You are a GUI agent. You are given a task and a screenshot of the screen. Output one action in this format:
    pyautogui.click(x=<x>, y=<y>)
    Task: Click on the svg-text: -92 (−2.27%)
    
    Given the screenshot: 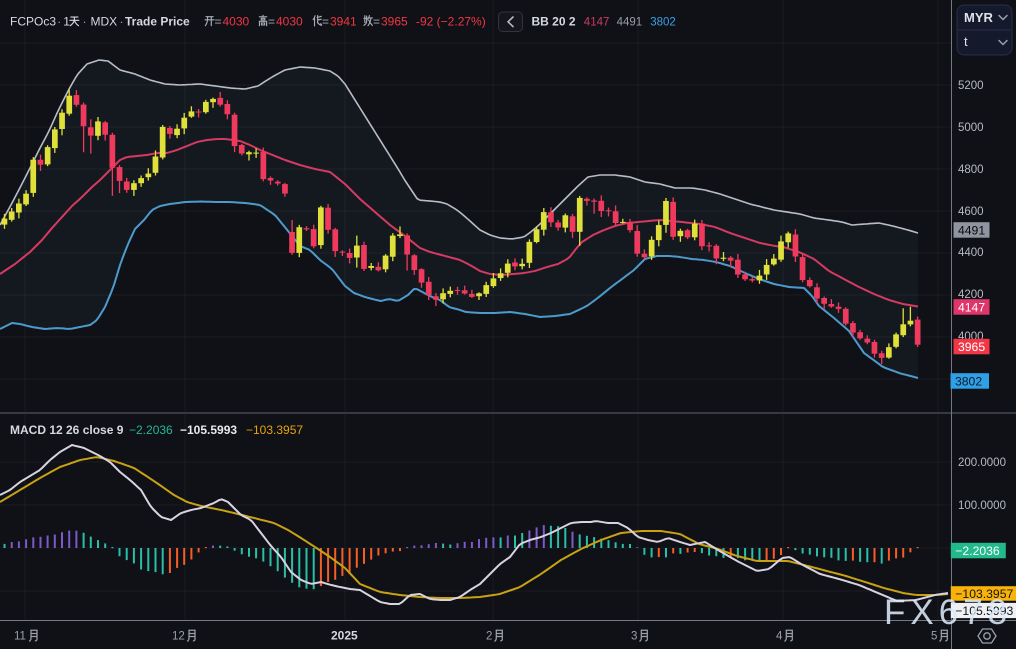 What is the action you would take?
    pyautogui.click(x=451, y=21)
    